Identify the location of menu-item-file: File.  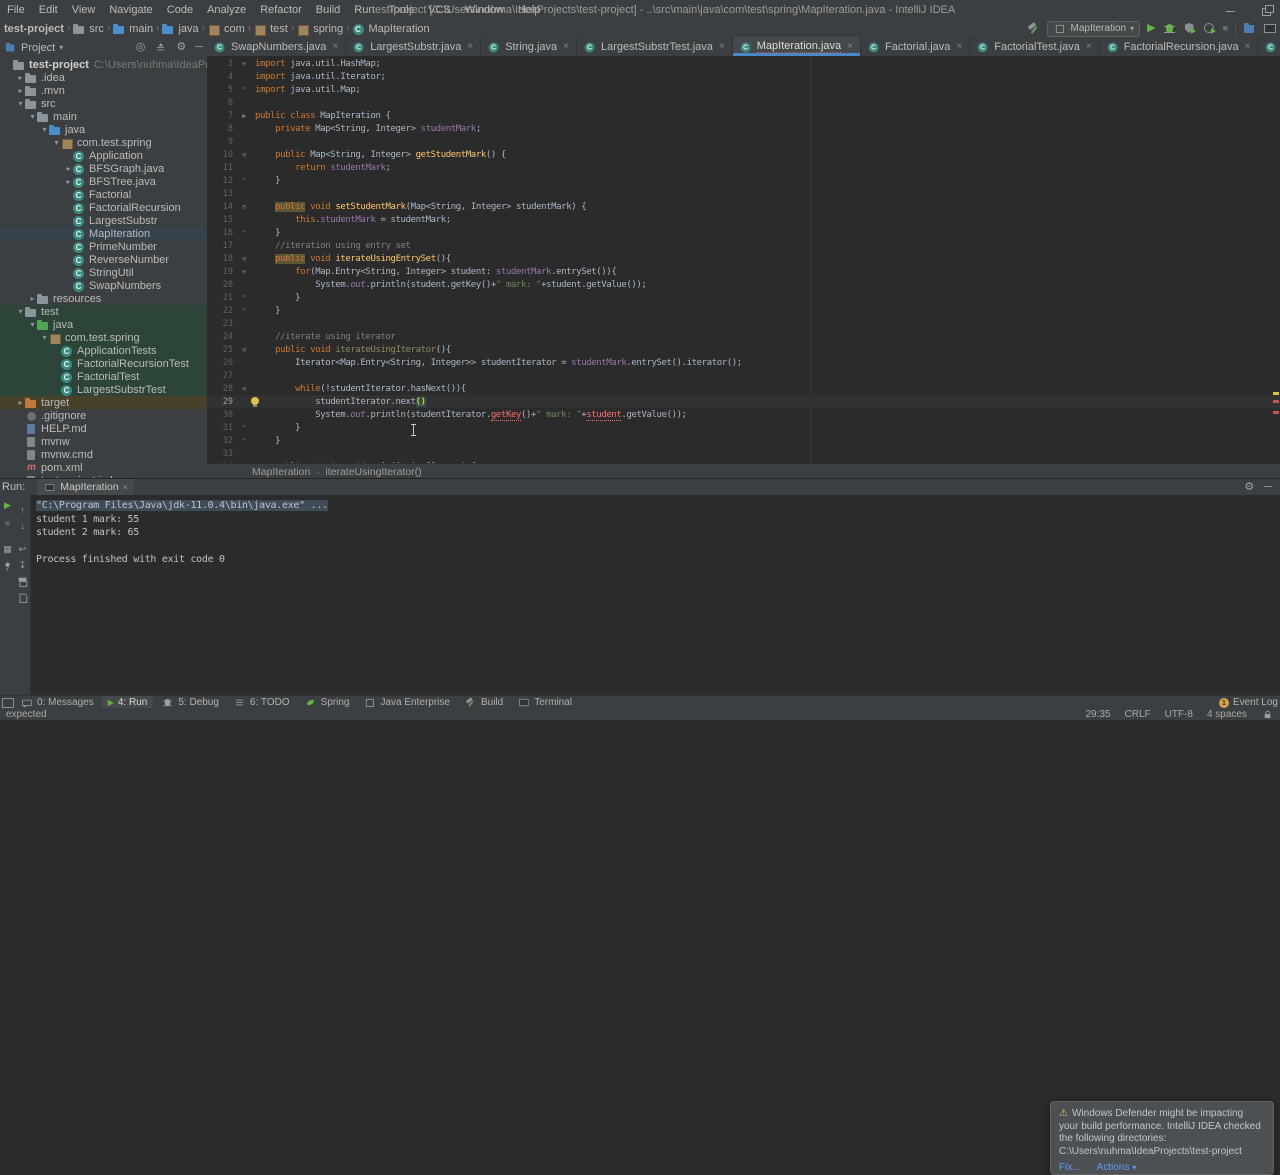
(16, 10).